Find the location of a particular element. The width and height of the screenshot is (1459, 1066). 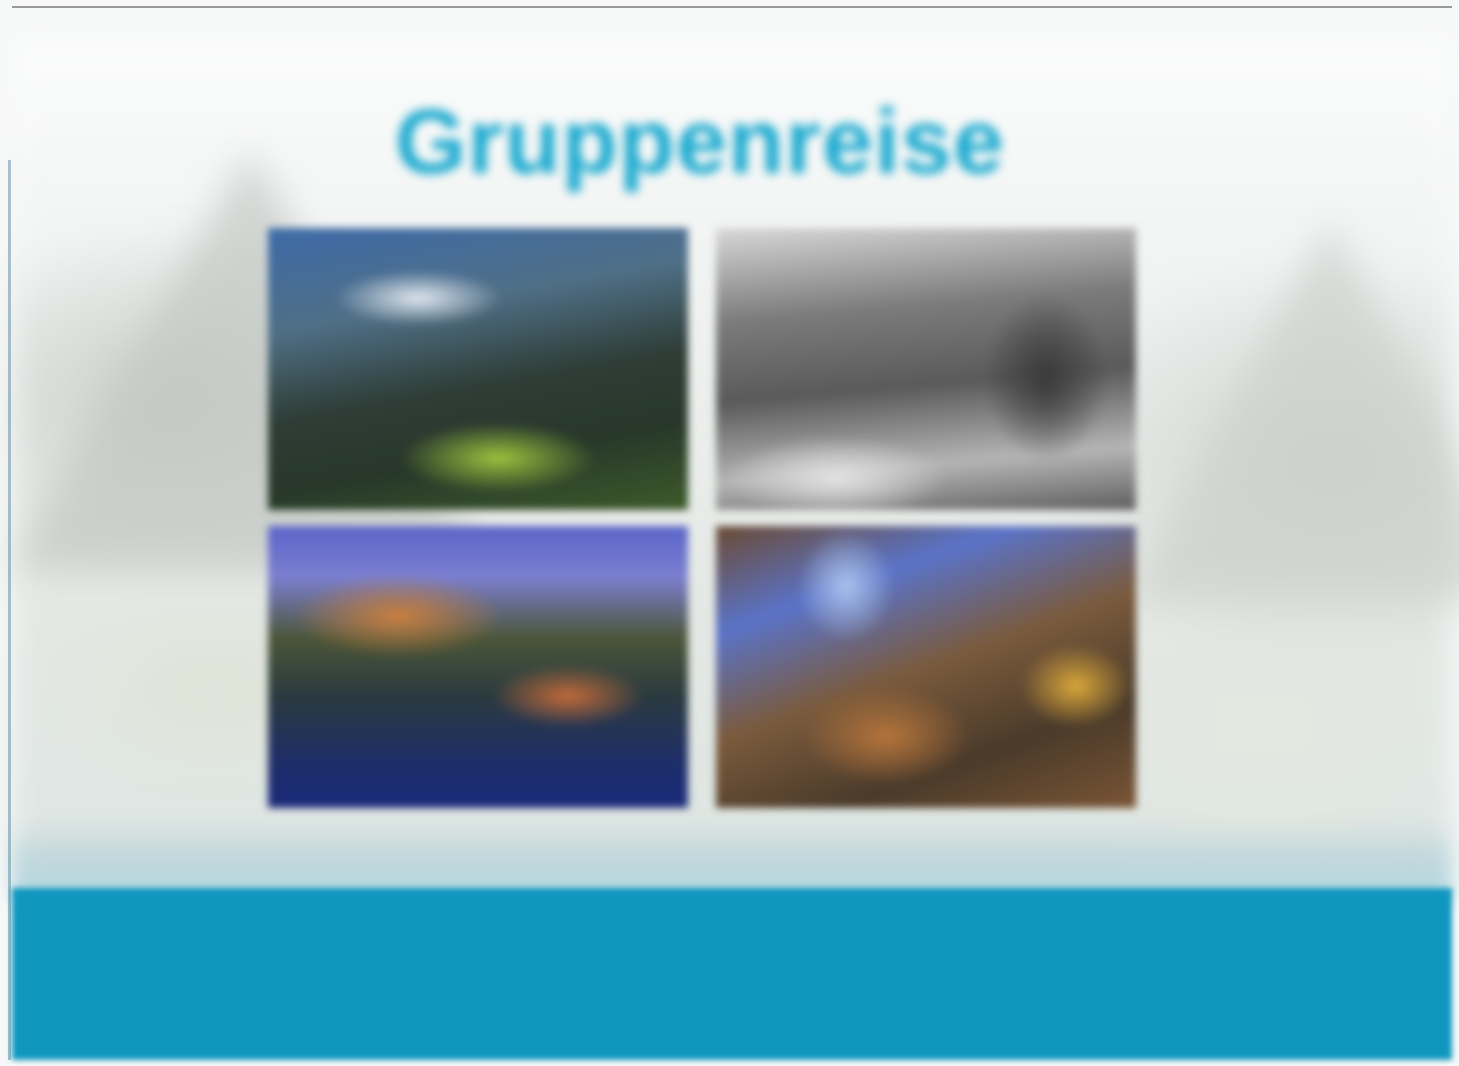

top-divider is located at coordinates (732, 7).